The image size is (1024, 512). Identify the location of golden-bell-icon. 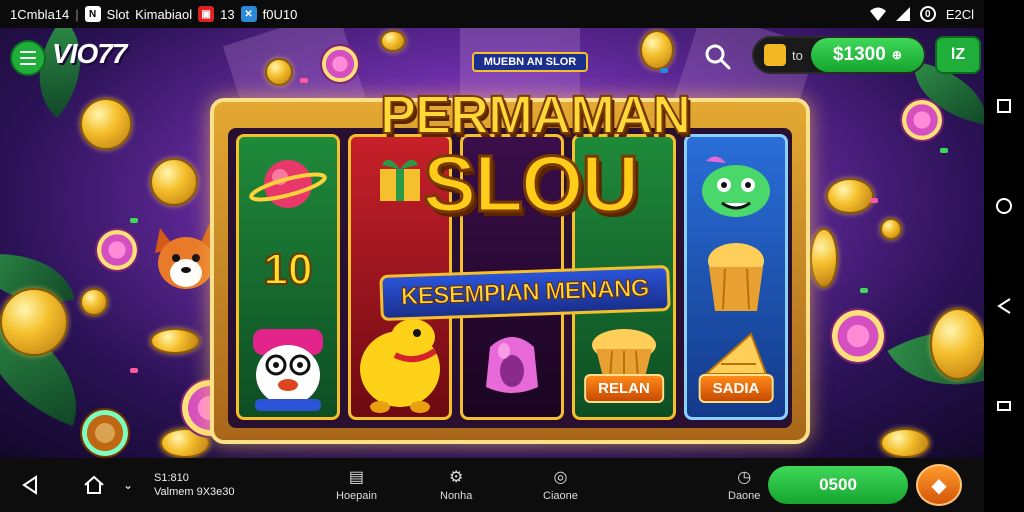
(736, 277).